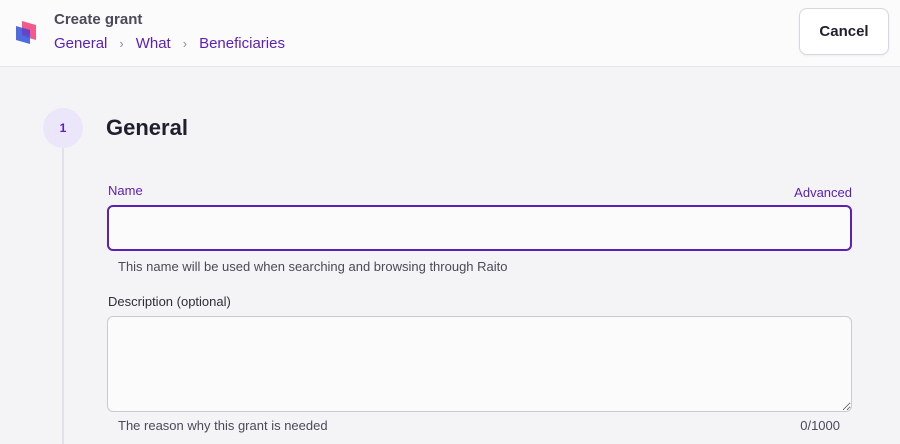 This screenshot has height=444, width=900. What do you see at coordinates (98, 19) in the screenshot?
I see `page-title: Create grant` at bounding box center [98, 19].